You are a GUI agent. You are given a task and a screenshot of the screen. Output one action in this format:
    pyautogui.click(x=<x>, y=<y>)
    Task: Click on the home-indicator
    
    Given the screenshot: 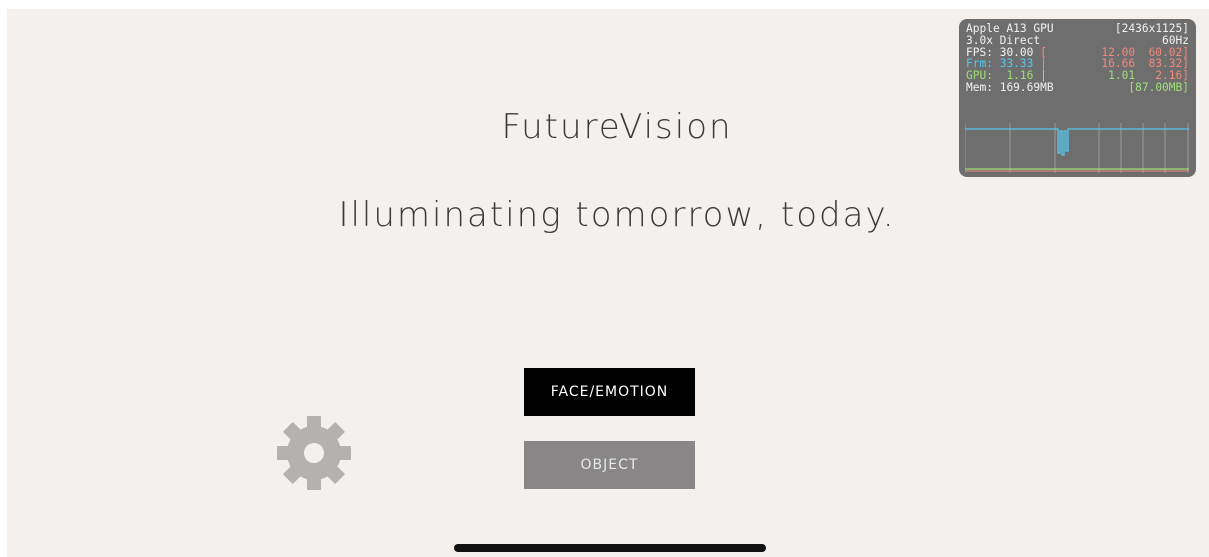 What is the action you would take?
    pyautogui.click(x=610, y=548)
    